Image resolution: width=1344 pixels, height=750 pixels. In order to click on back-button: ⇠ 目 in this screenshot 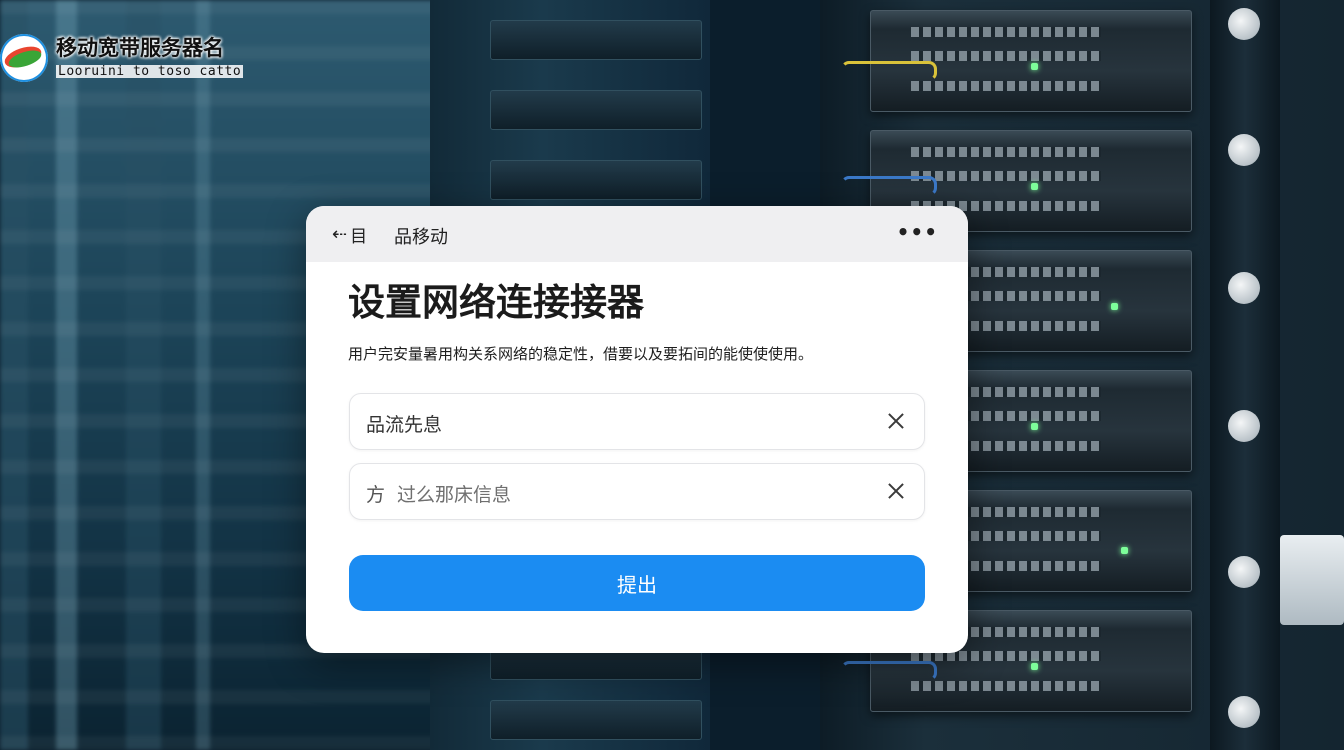, I will do `click(350, 235)`.